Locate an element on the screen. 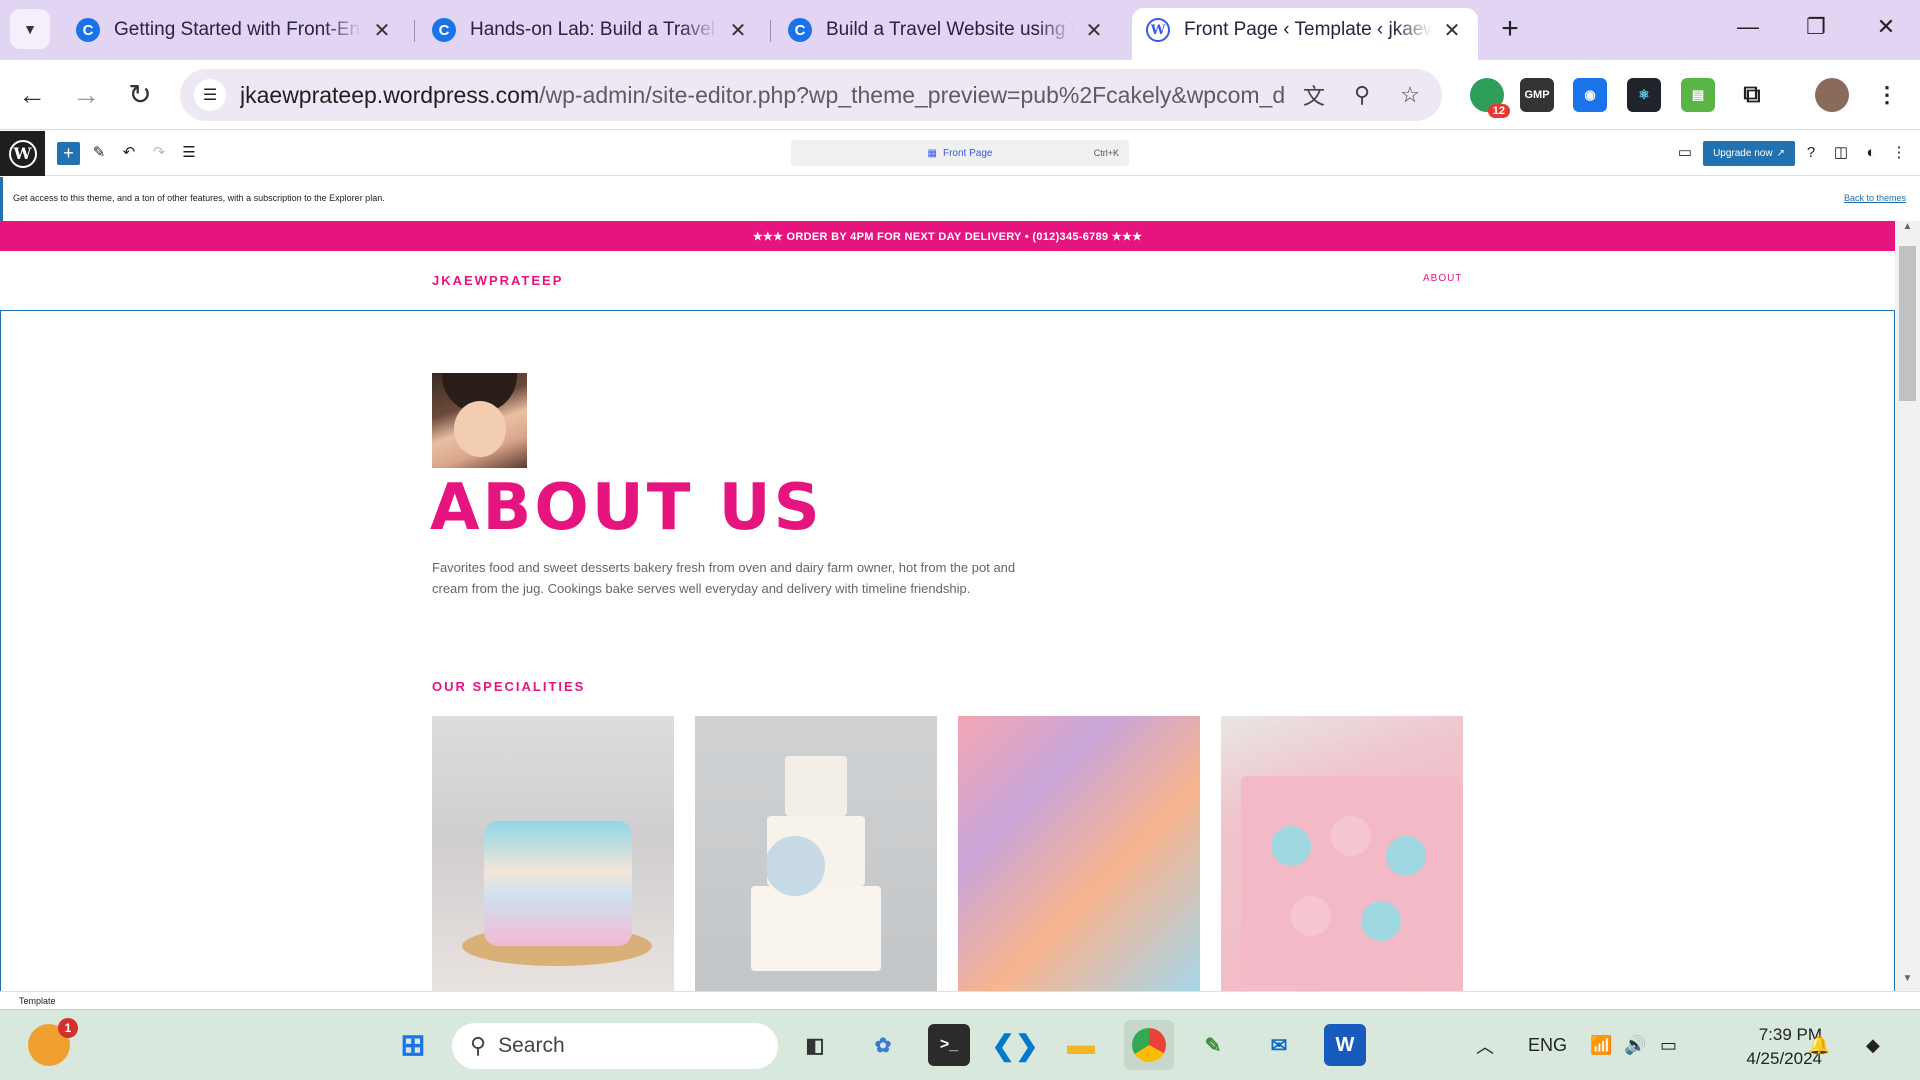 The image size is (1920, 1080). extension-grammarly-icon: 12 is located at coordinates (1490, 98).